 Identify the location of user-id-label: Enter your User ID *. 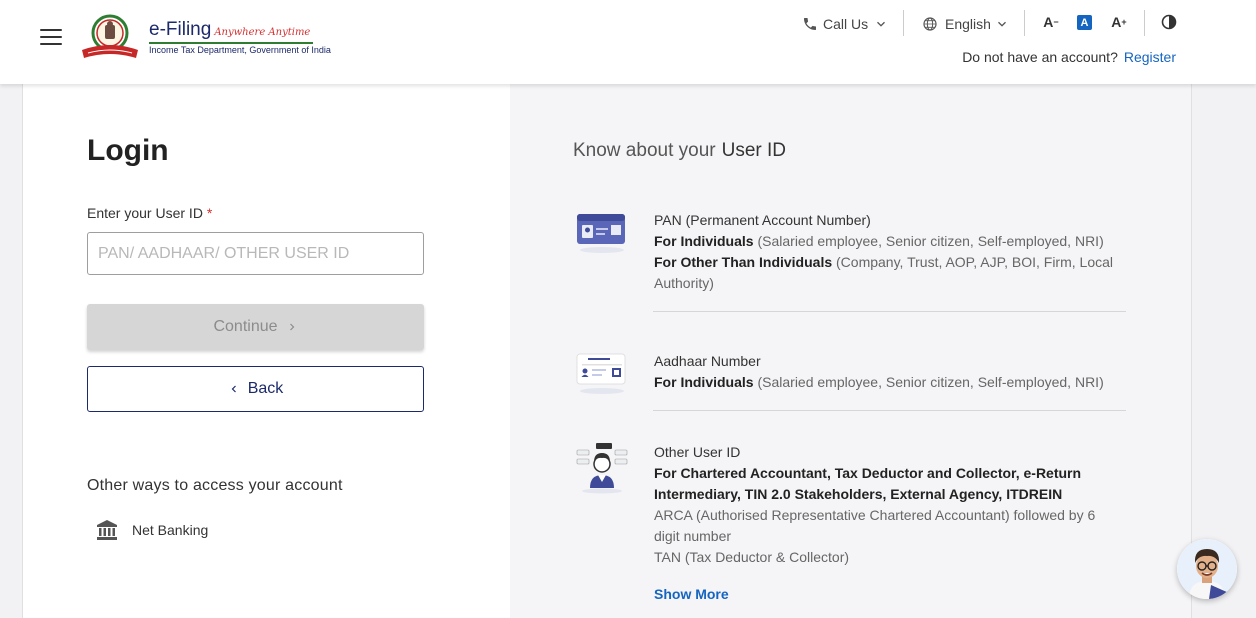
(150, 213).